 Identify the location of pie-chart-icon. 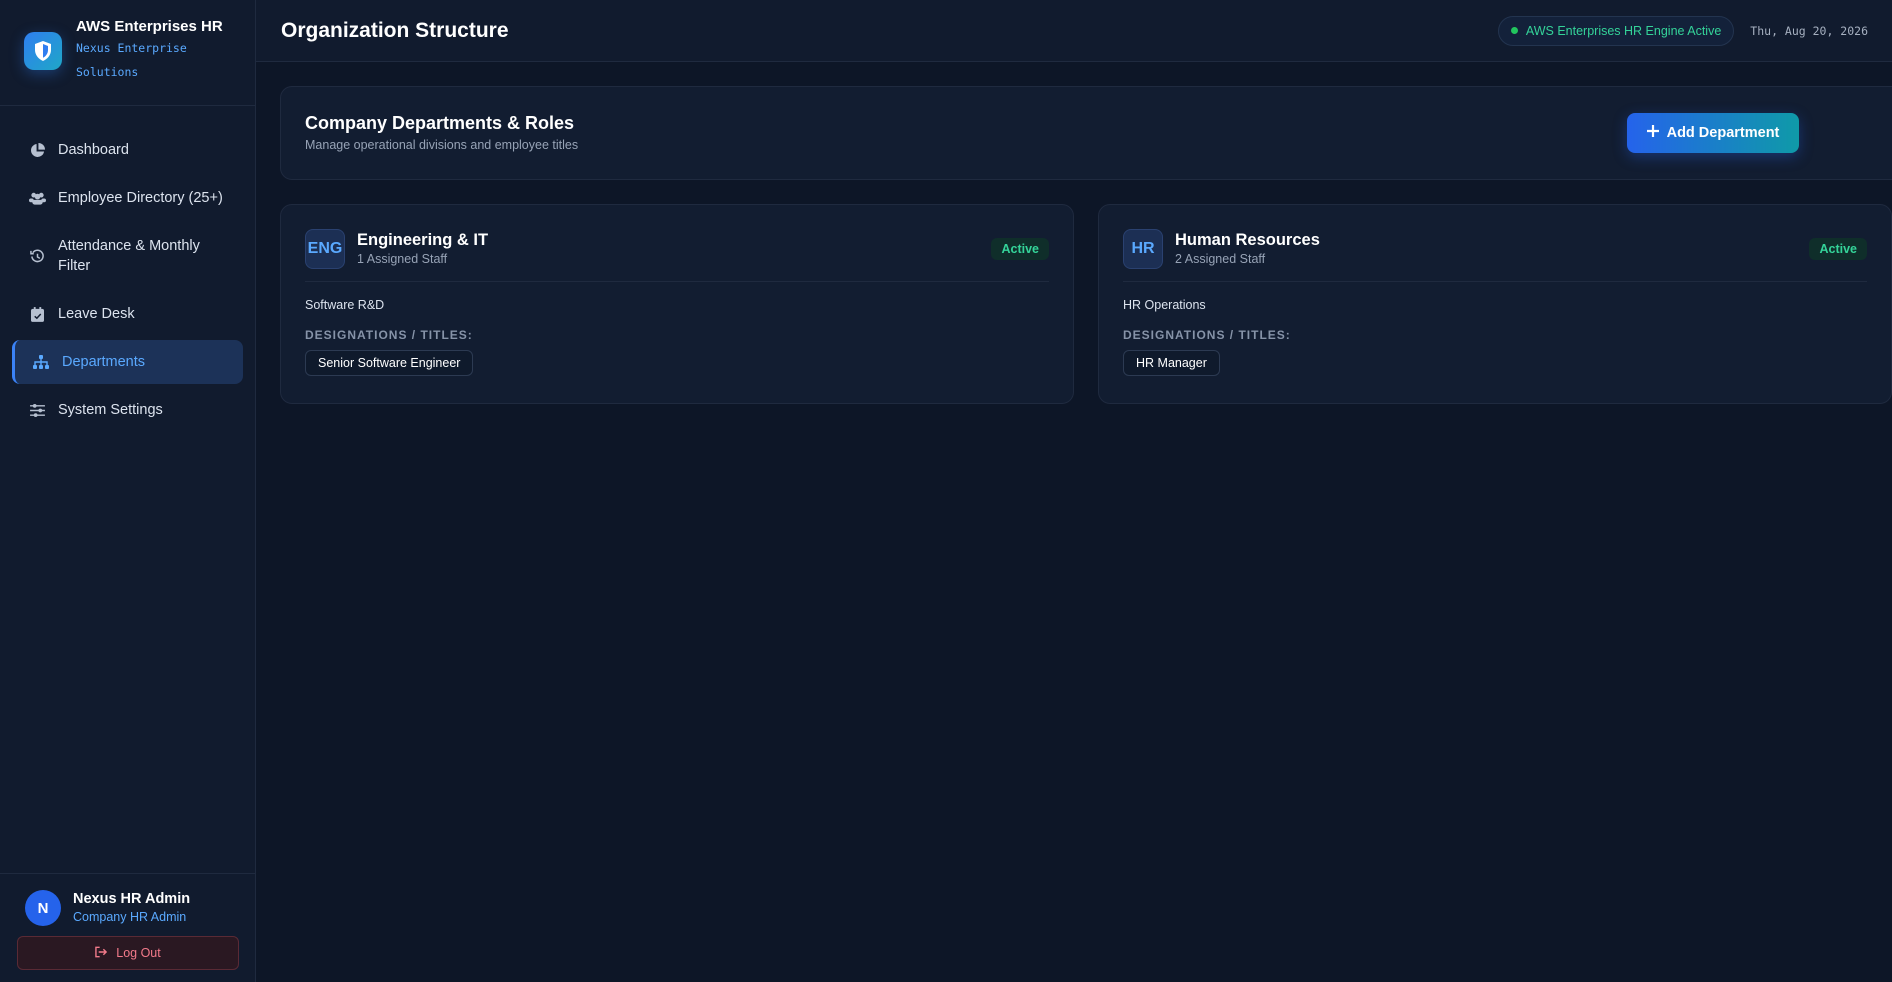
(37, 150).